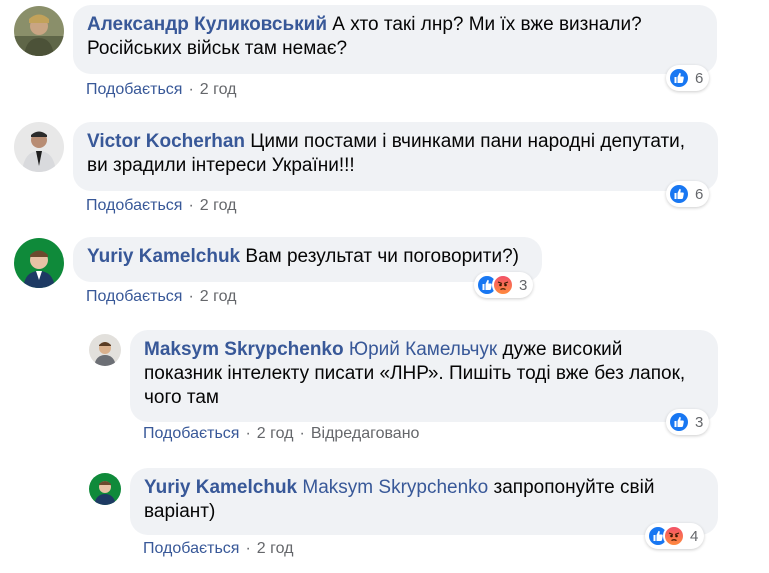  I want to click on mention-link: Юрий Камельчук, so click(423, 349).